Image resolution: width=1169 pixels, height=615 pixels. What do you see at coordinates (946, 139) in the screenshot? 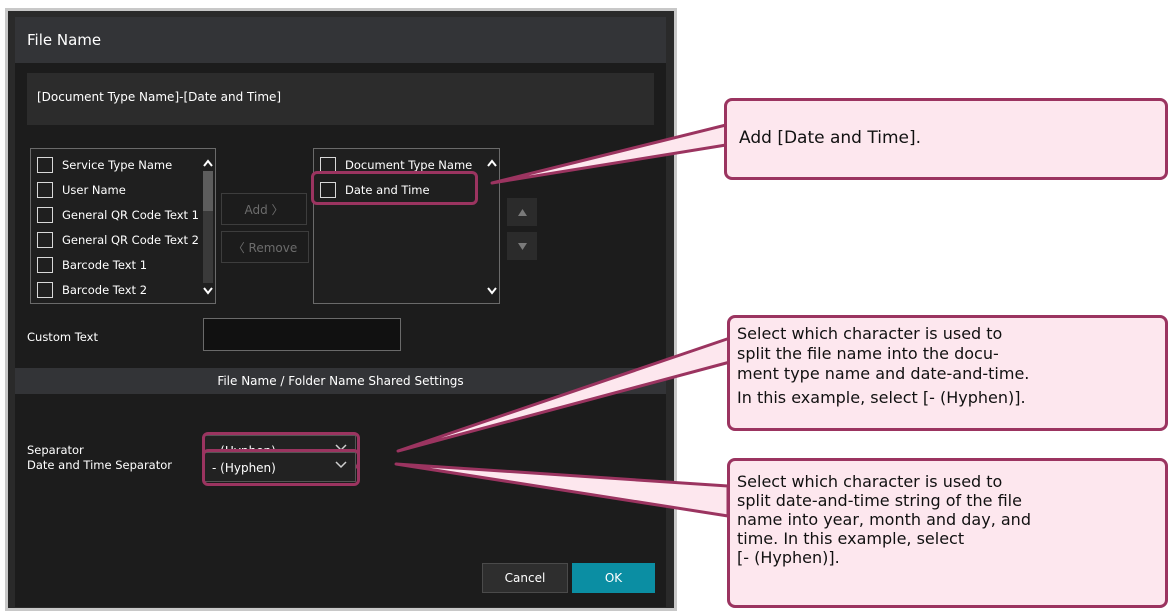
I see `callout-add-datetime: Add [Date and Time].` at bounding box center [946, 139].